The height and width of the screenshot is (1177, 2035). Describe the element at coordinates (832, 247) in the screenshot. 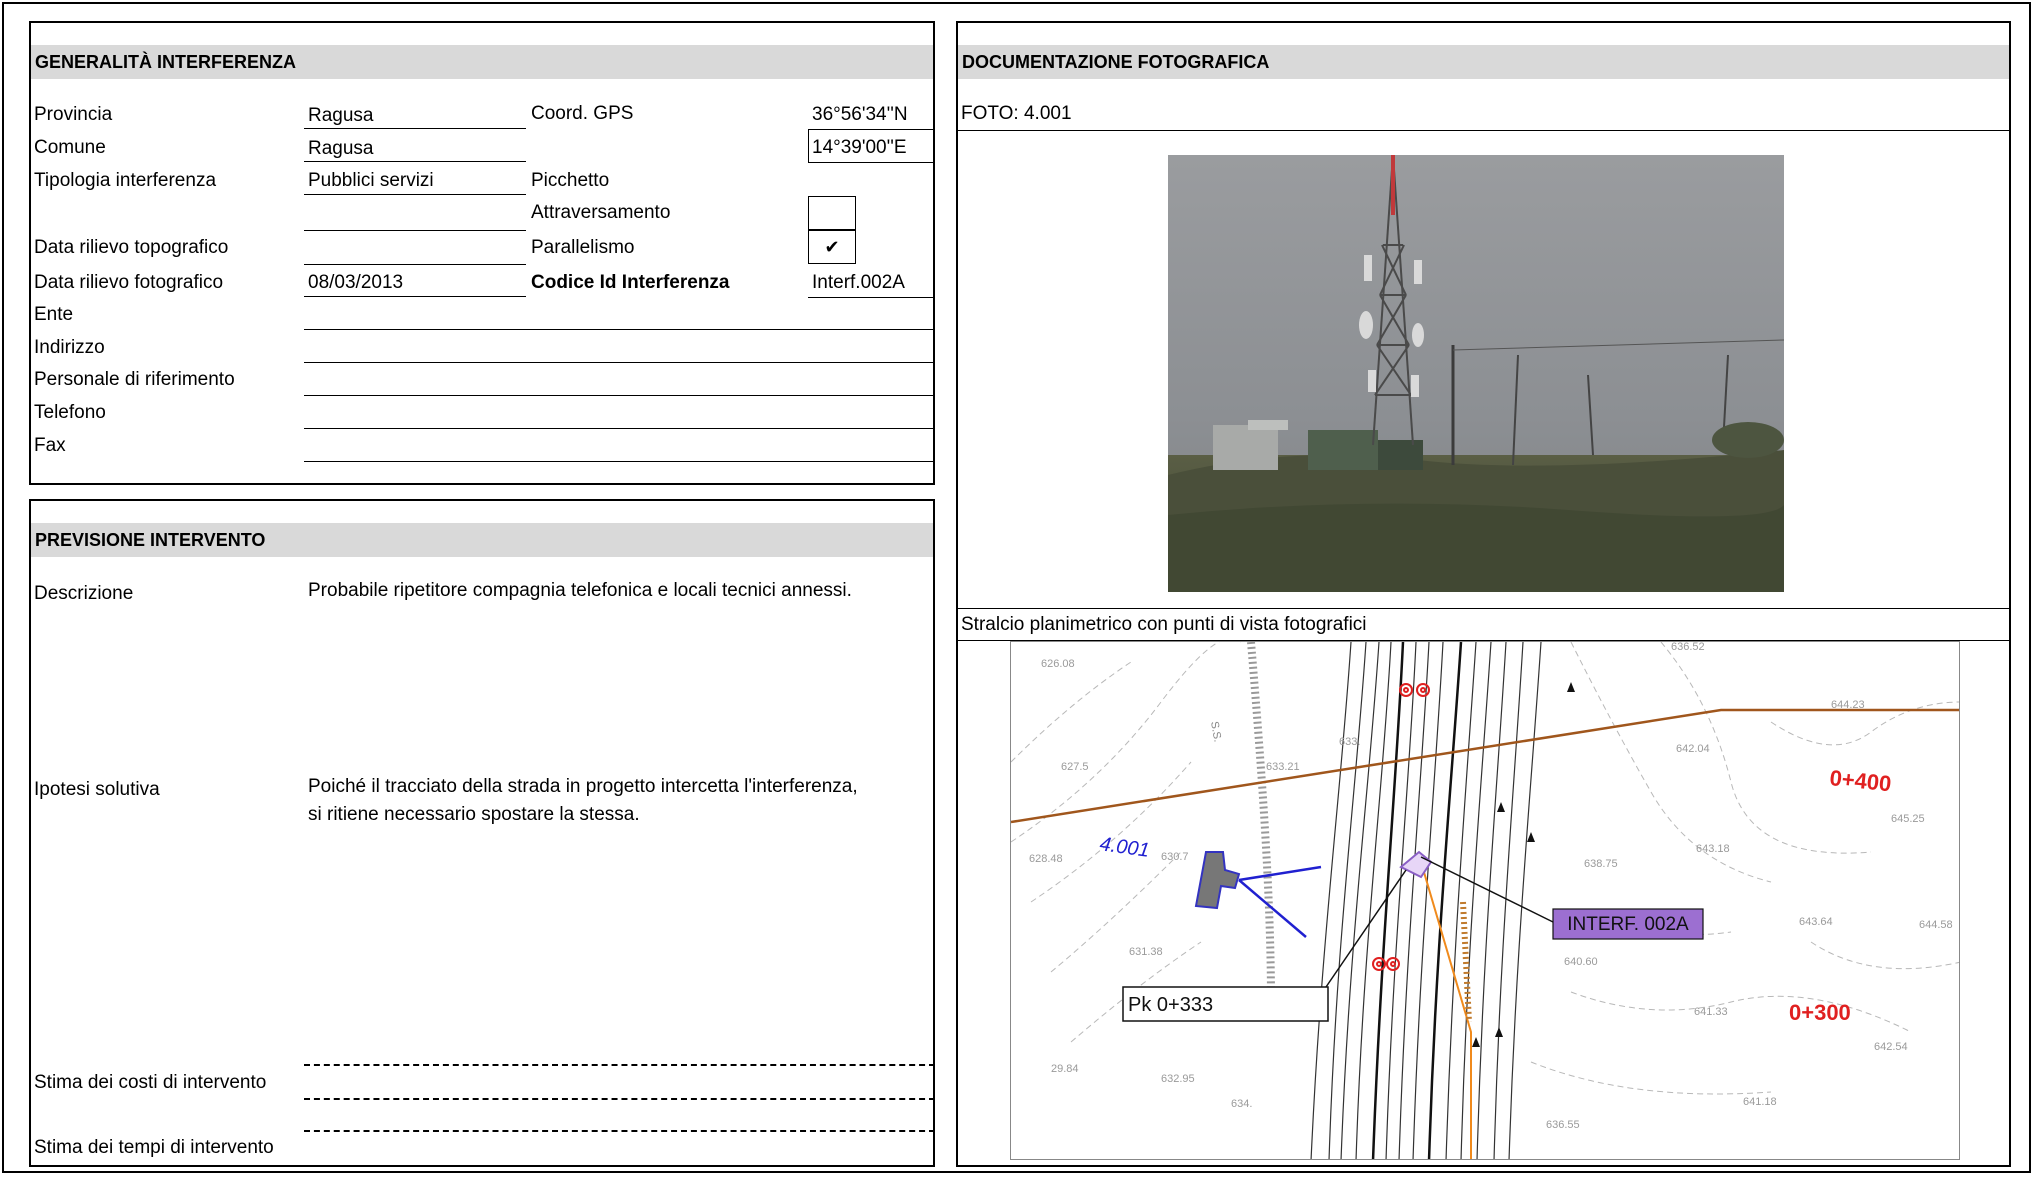

I see `checkbox-parallelismo: ✔` at that location.